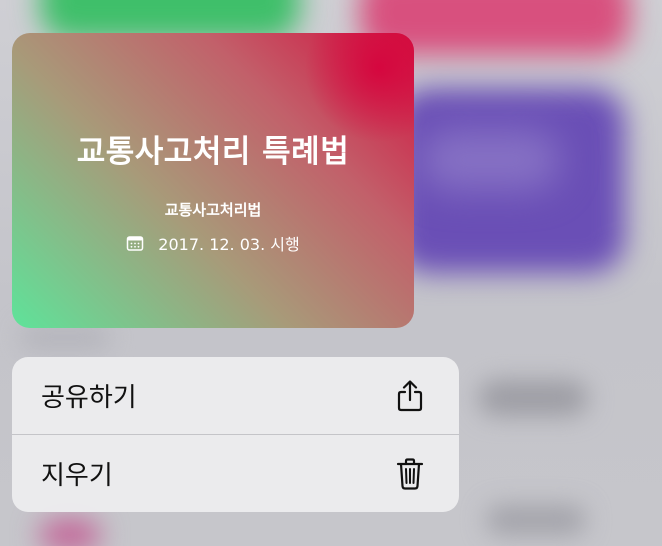 The height and width of the screenshot is (546, 662). Describe the element at coordinates (77, 476) in the screenshot. I see `delete-menu-label: 지우기` at that location.